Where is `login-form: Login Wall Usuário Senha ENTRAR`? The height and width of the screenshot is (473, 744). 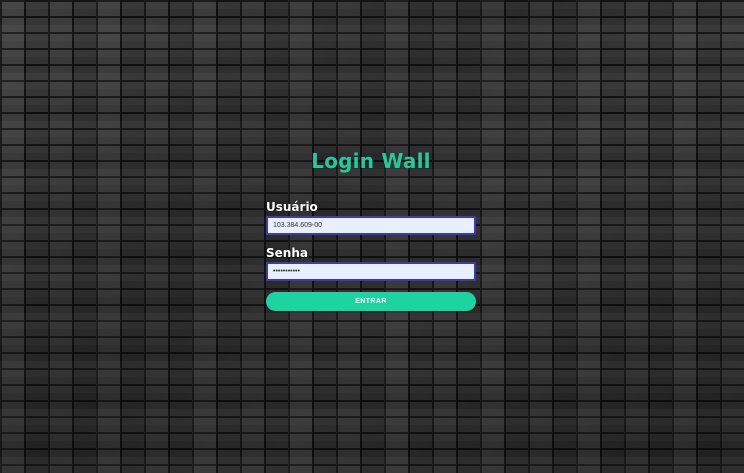 login-form: Login Wall Usuário Senha ENTRAR is located at coordinates (371, 229).